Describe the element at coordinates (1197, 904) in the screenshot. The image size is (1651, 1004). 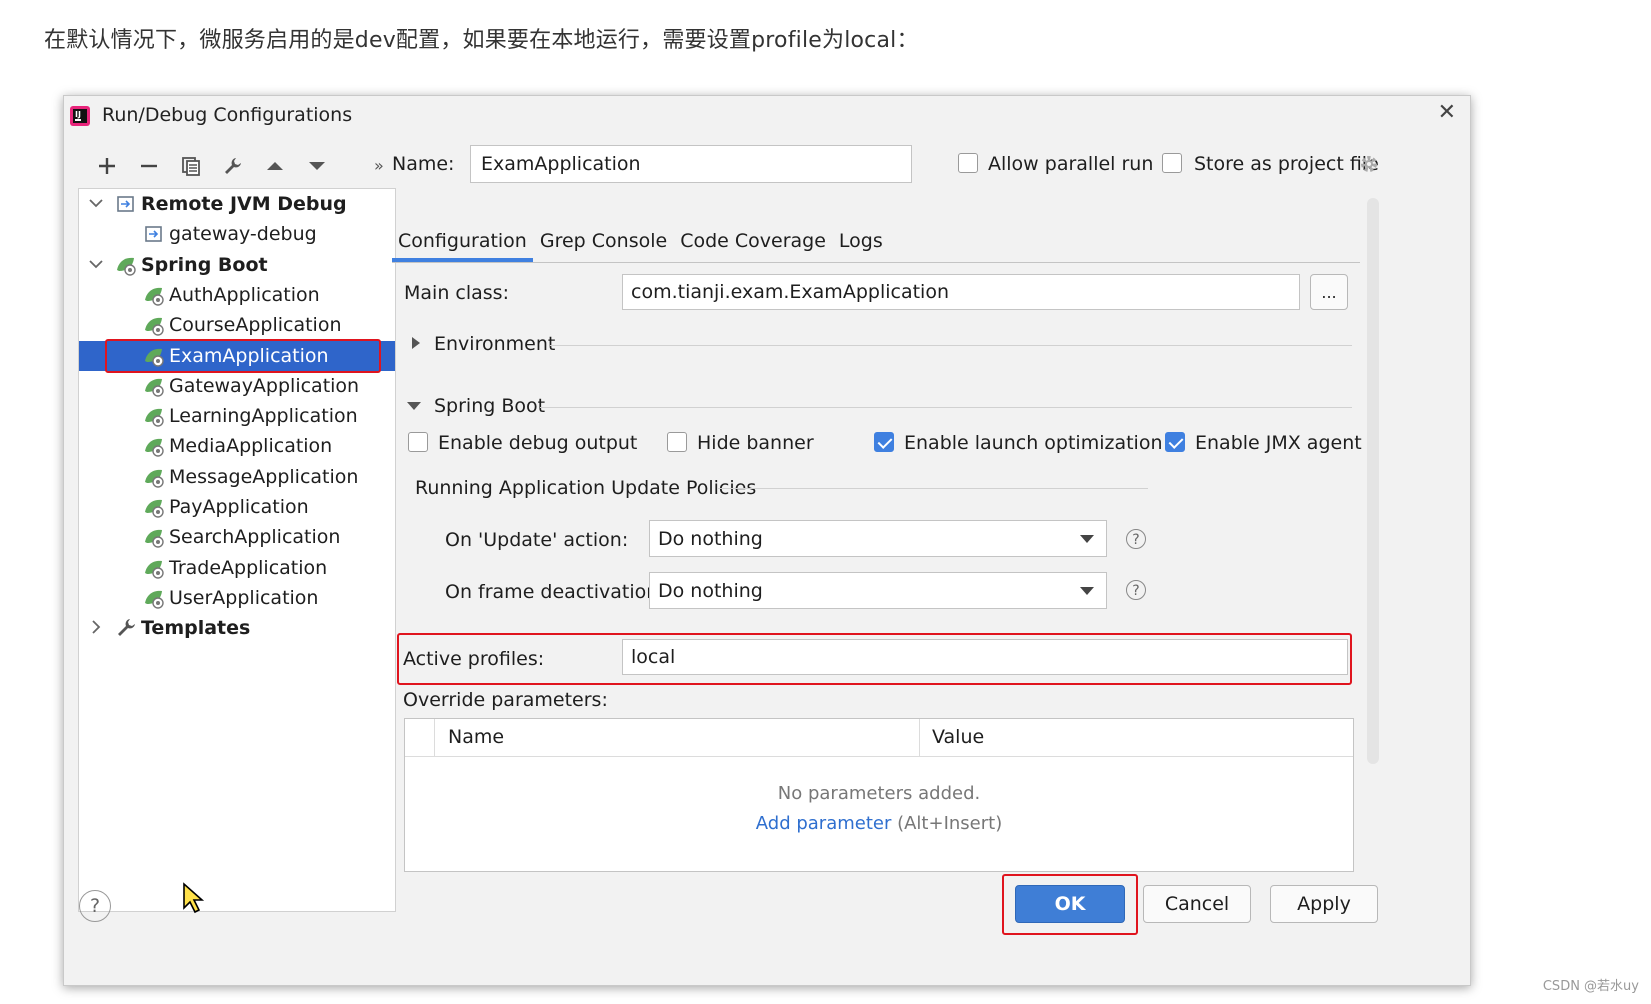
I see `cancel-button: Cancel` at that location.